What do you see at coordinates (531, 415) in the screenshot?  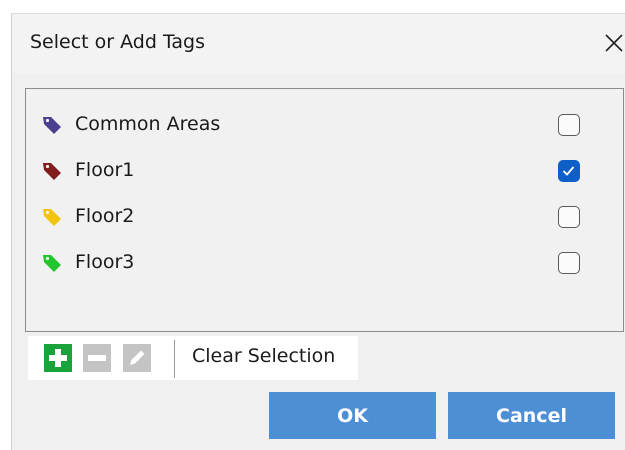 I see `cancel-button: Cancel` at bounding box center [531, 415].